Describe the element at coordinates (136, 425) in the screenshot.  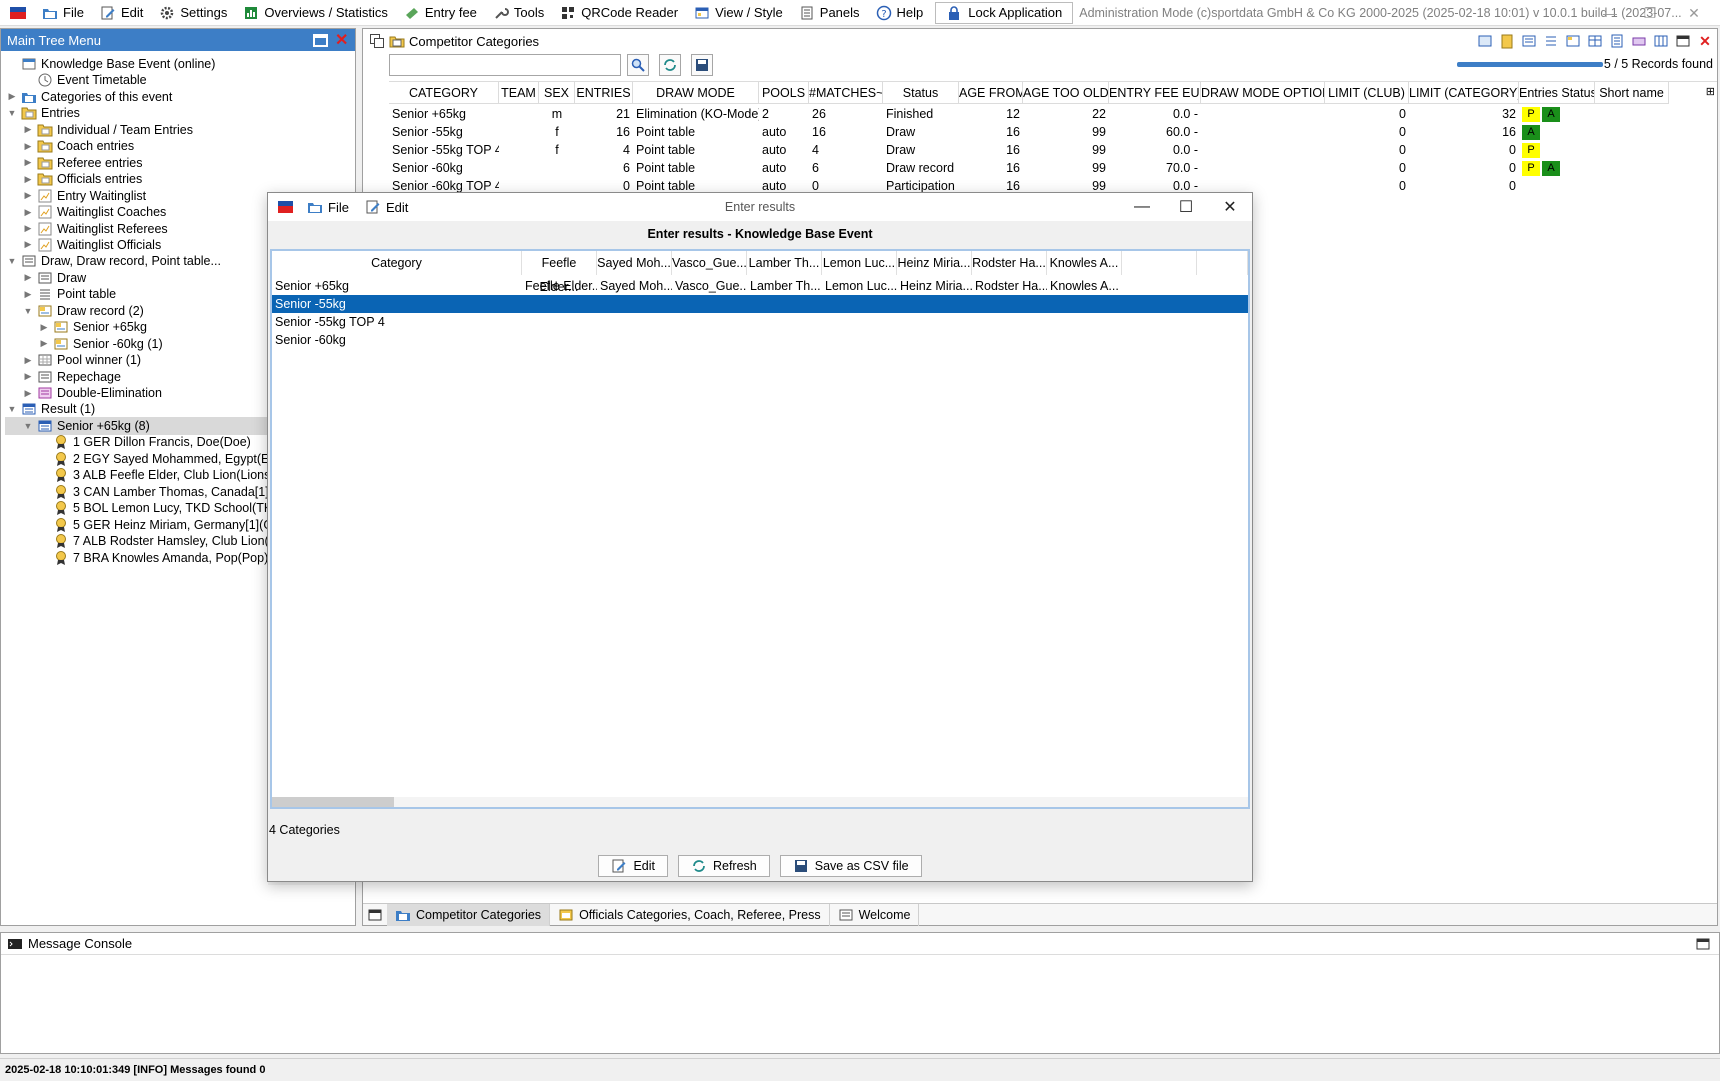
I see `tree-item-senior-65kg-8: ▼ Senior +65kg (8)` at that location.